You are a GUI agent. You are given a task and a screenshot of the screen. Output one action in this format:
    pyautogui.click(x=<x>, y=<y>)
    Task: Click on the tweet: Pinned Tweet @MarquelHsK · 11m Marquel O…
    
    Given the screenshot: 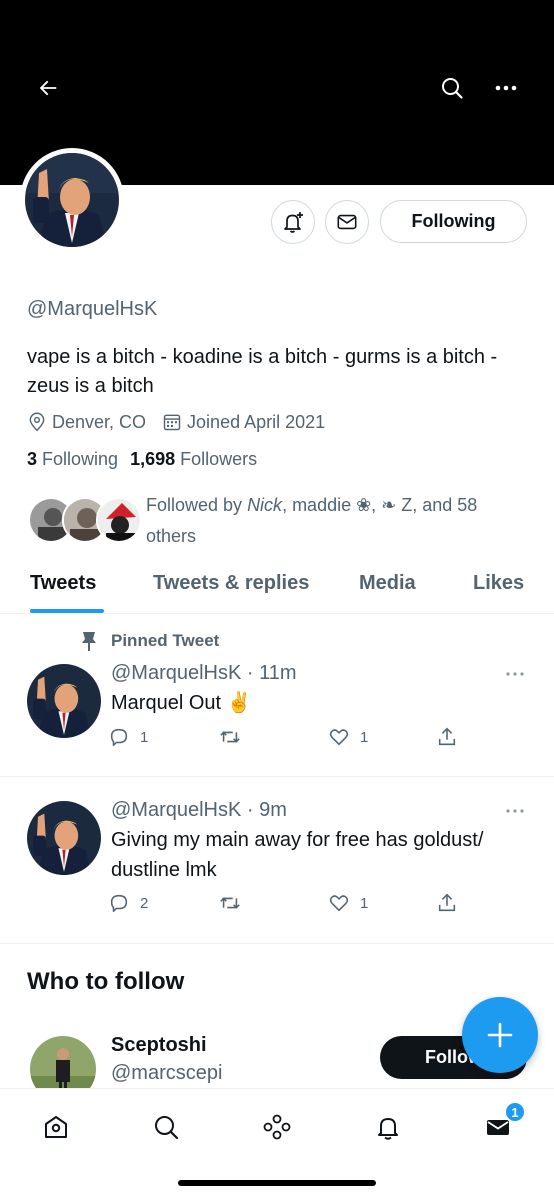 What is the action you would take?
    pyautogui.click(x=277, y=695)
    